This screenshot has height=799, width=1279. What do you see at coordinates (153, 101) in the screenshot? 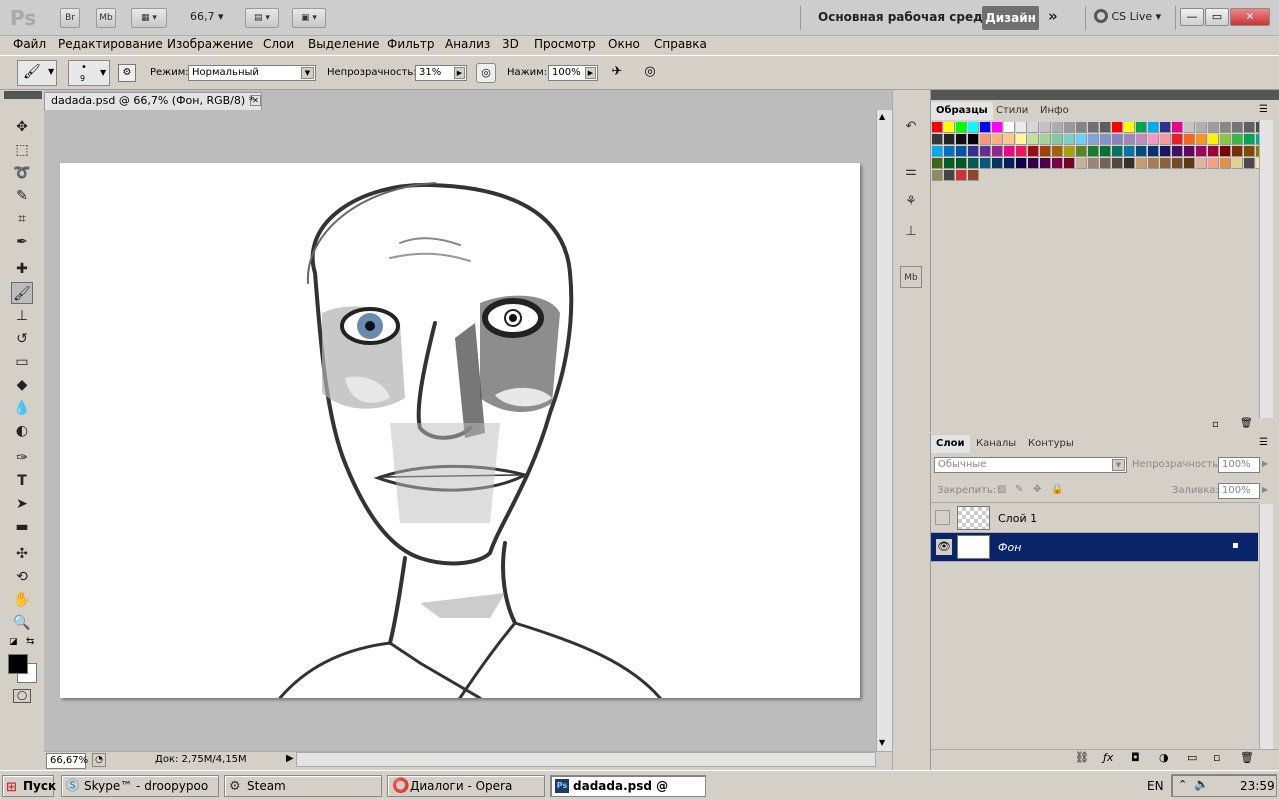
I see `document-tab: dadada.psd @ 66,7% (Фон, RGB/8) * ✕` at bounding box center [153, 101].